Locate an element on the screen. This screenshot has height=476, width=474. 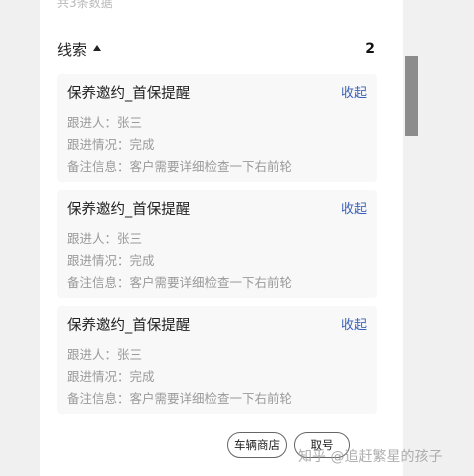
scrollbar-thumb is located at coordinates (411, 96).